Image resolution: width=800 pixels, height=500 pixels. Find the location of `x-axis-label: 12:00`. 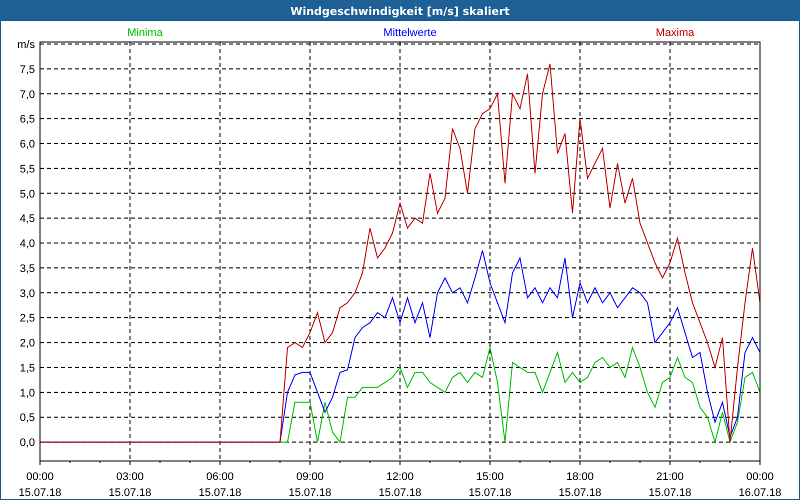

x-axis-label: 12:00 is located at coordinates (400, 477).